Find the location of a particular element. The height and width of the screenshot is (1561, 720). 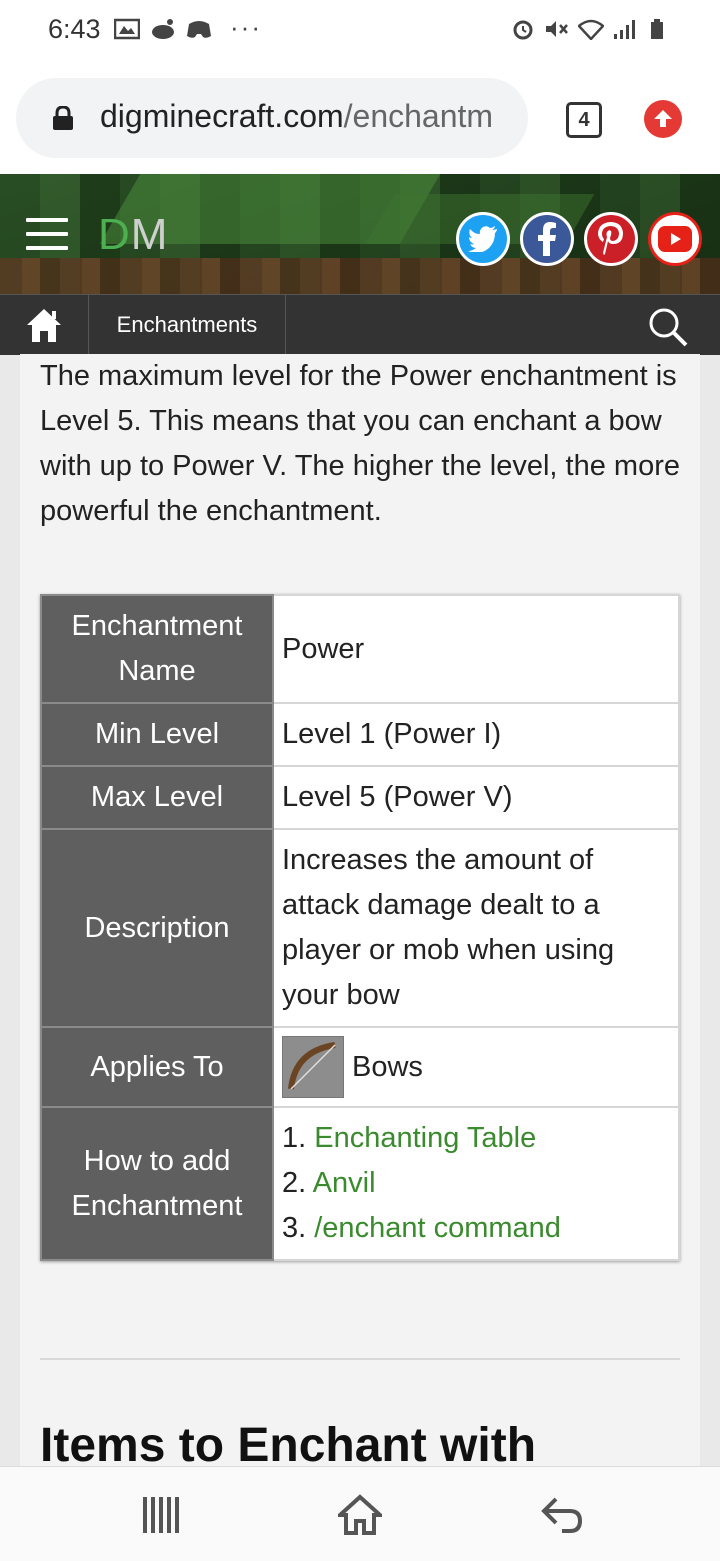

section-divider is located at coordinates (360, 1359).